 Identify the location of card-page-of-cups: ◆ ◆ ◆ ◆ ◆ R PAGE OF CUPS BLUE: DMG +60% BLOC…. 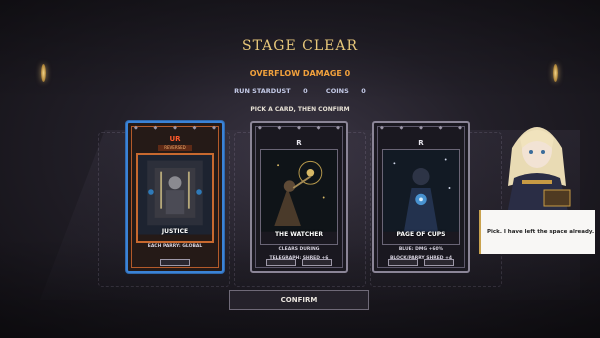
(421, 197).